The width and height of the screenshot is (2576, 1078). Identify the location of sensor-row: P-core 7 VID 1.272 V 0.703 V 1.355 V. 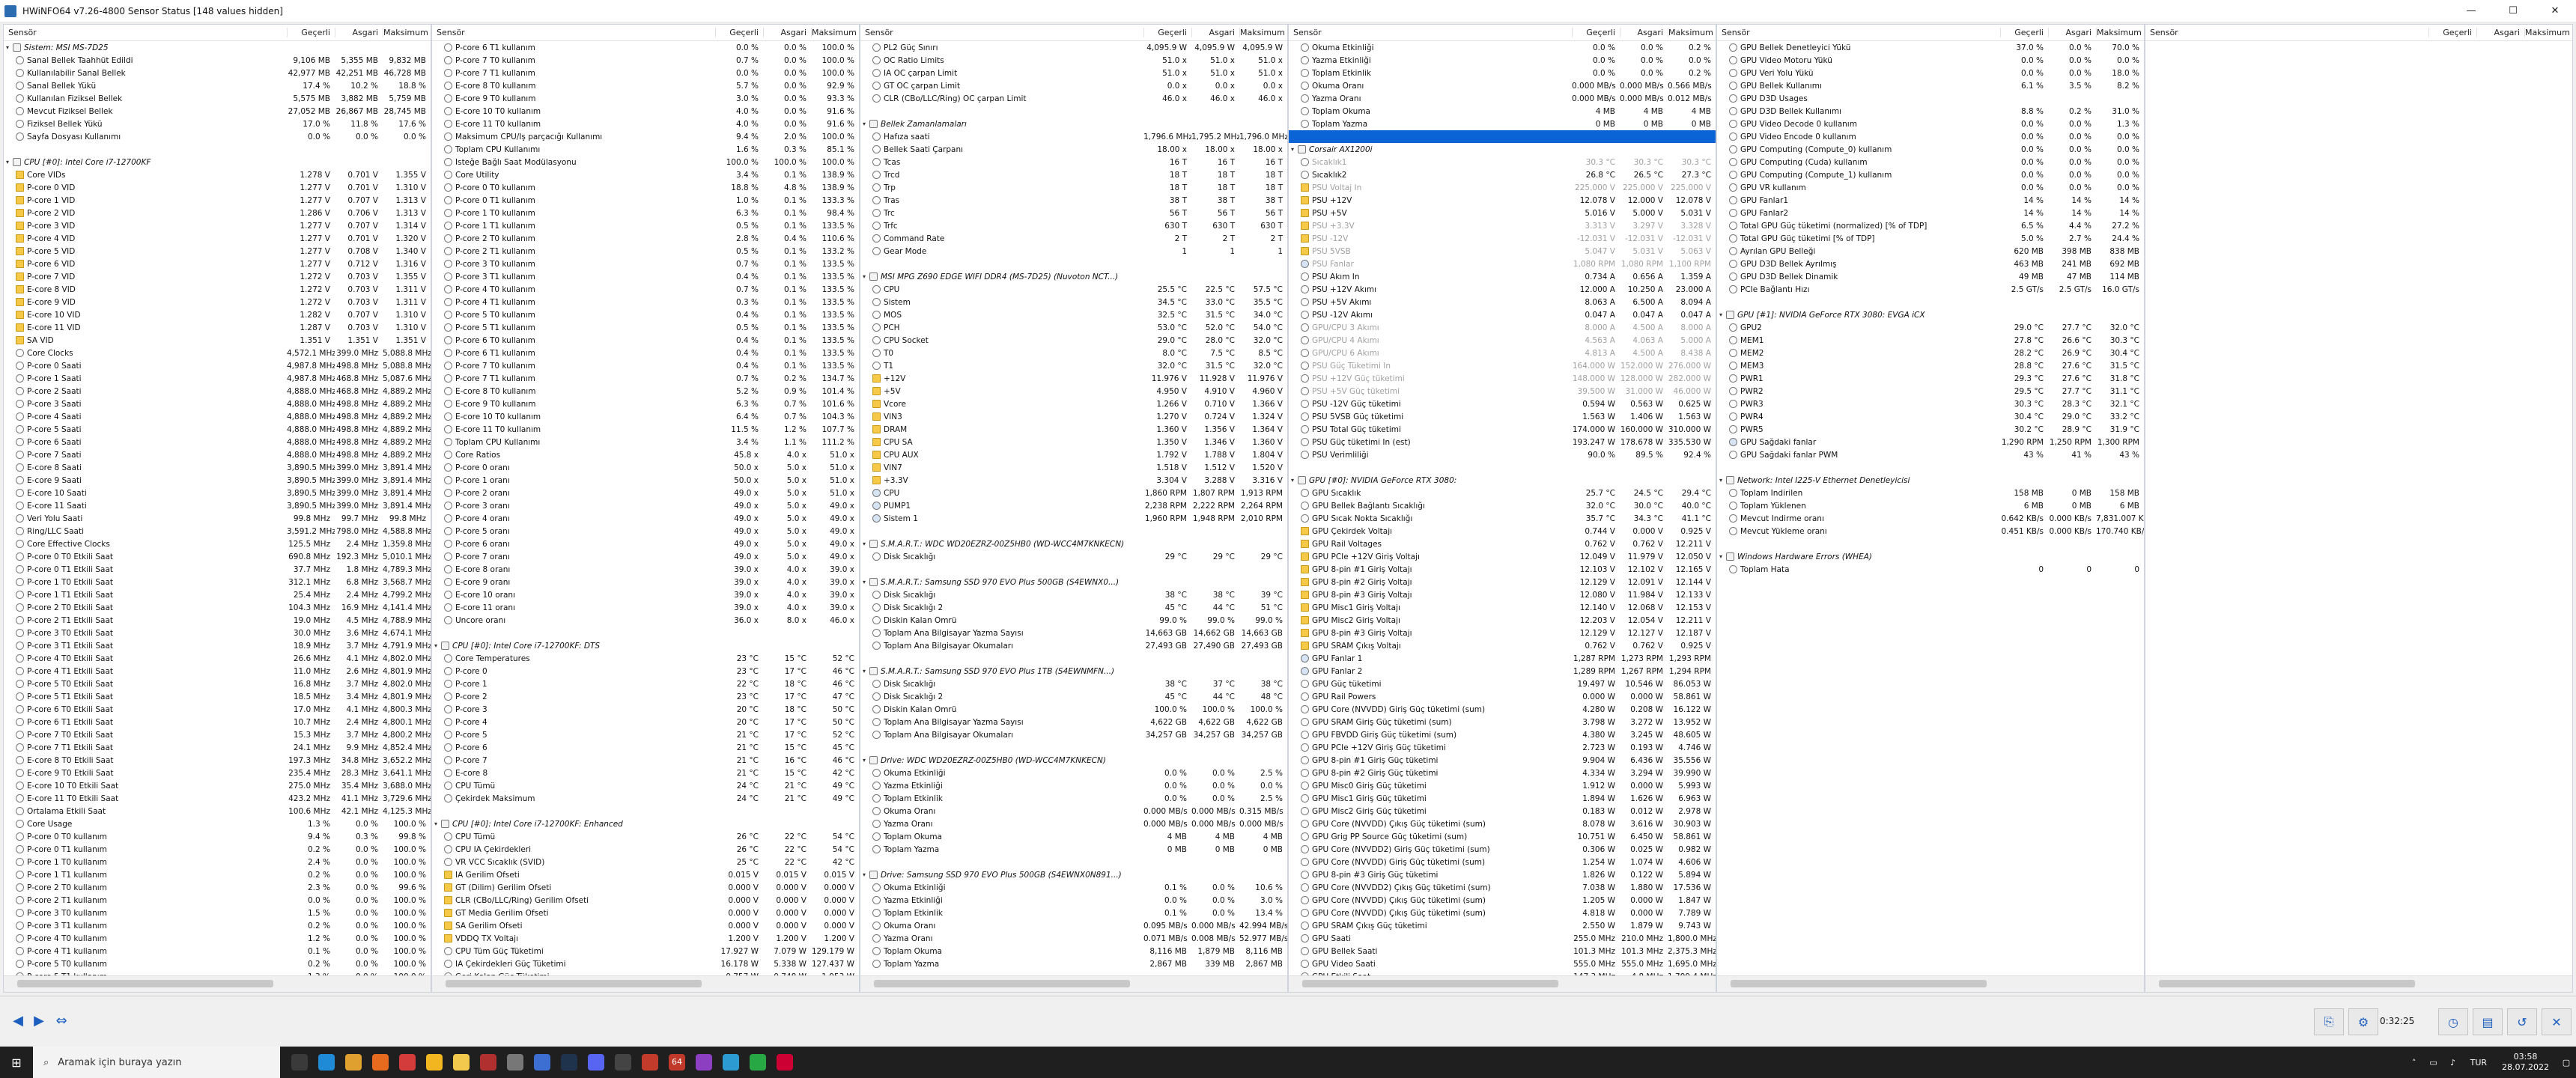
(217, 276).